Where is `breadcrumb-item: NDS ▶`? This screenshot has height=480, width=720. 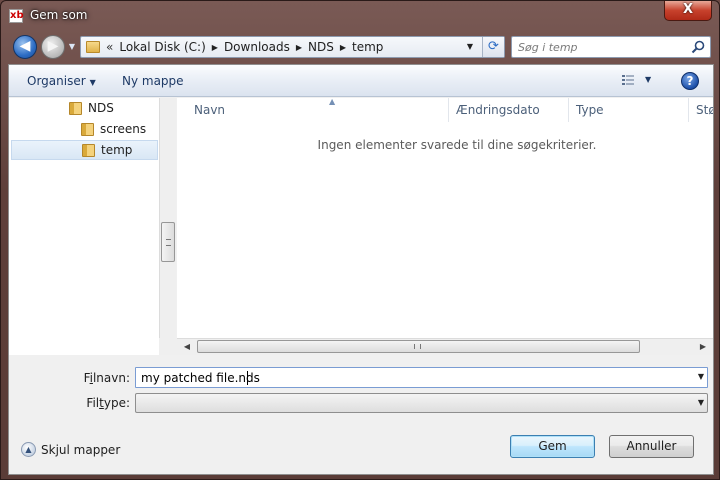
breadcrumb-item: NDS ▶ is located at coordinates (330, 47).